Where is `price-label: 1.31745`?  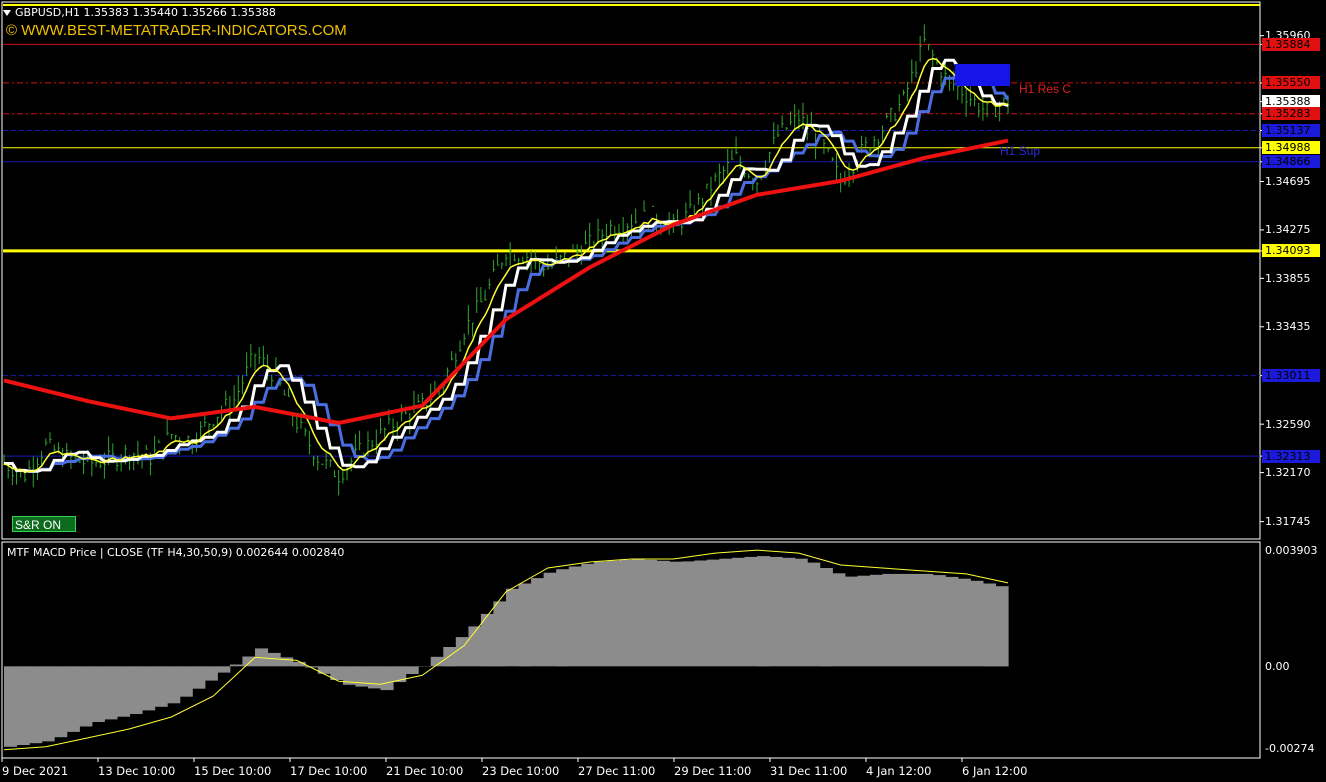 price-label: 1.31745 is located at coordinates (1288, 522).